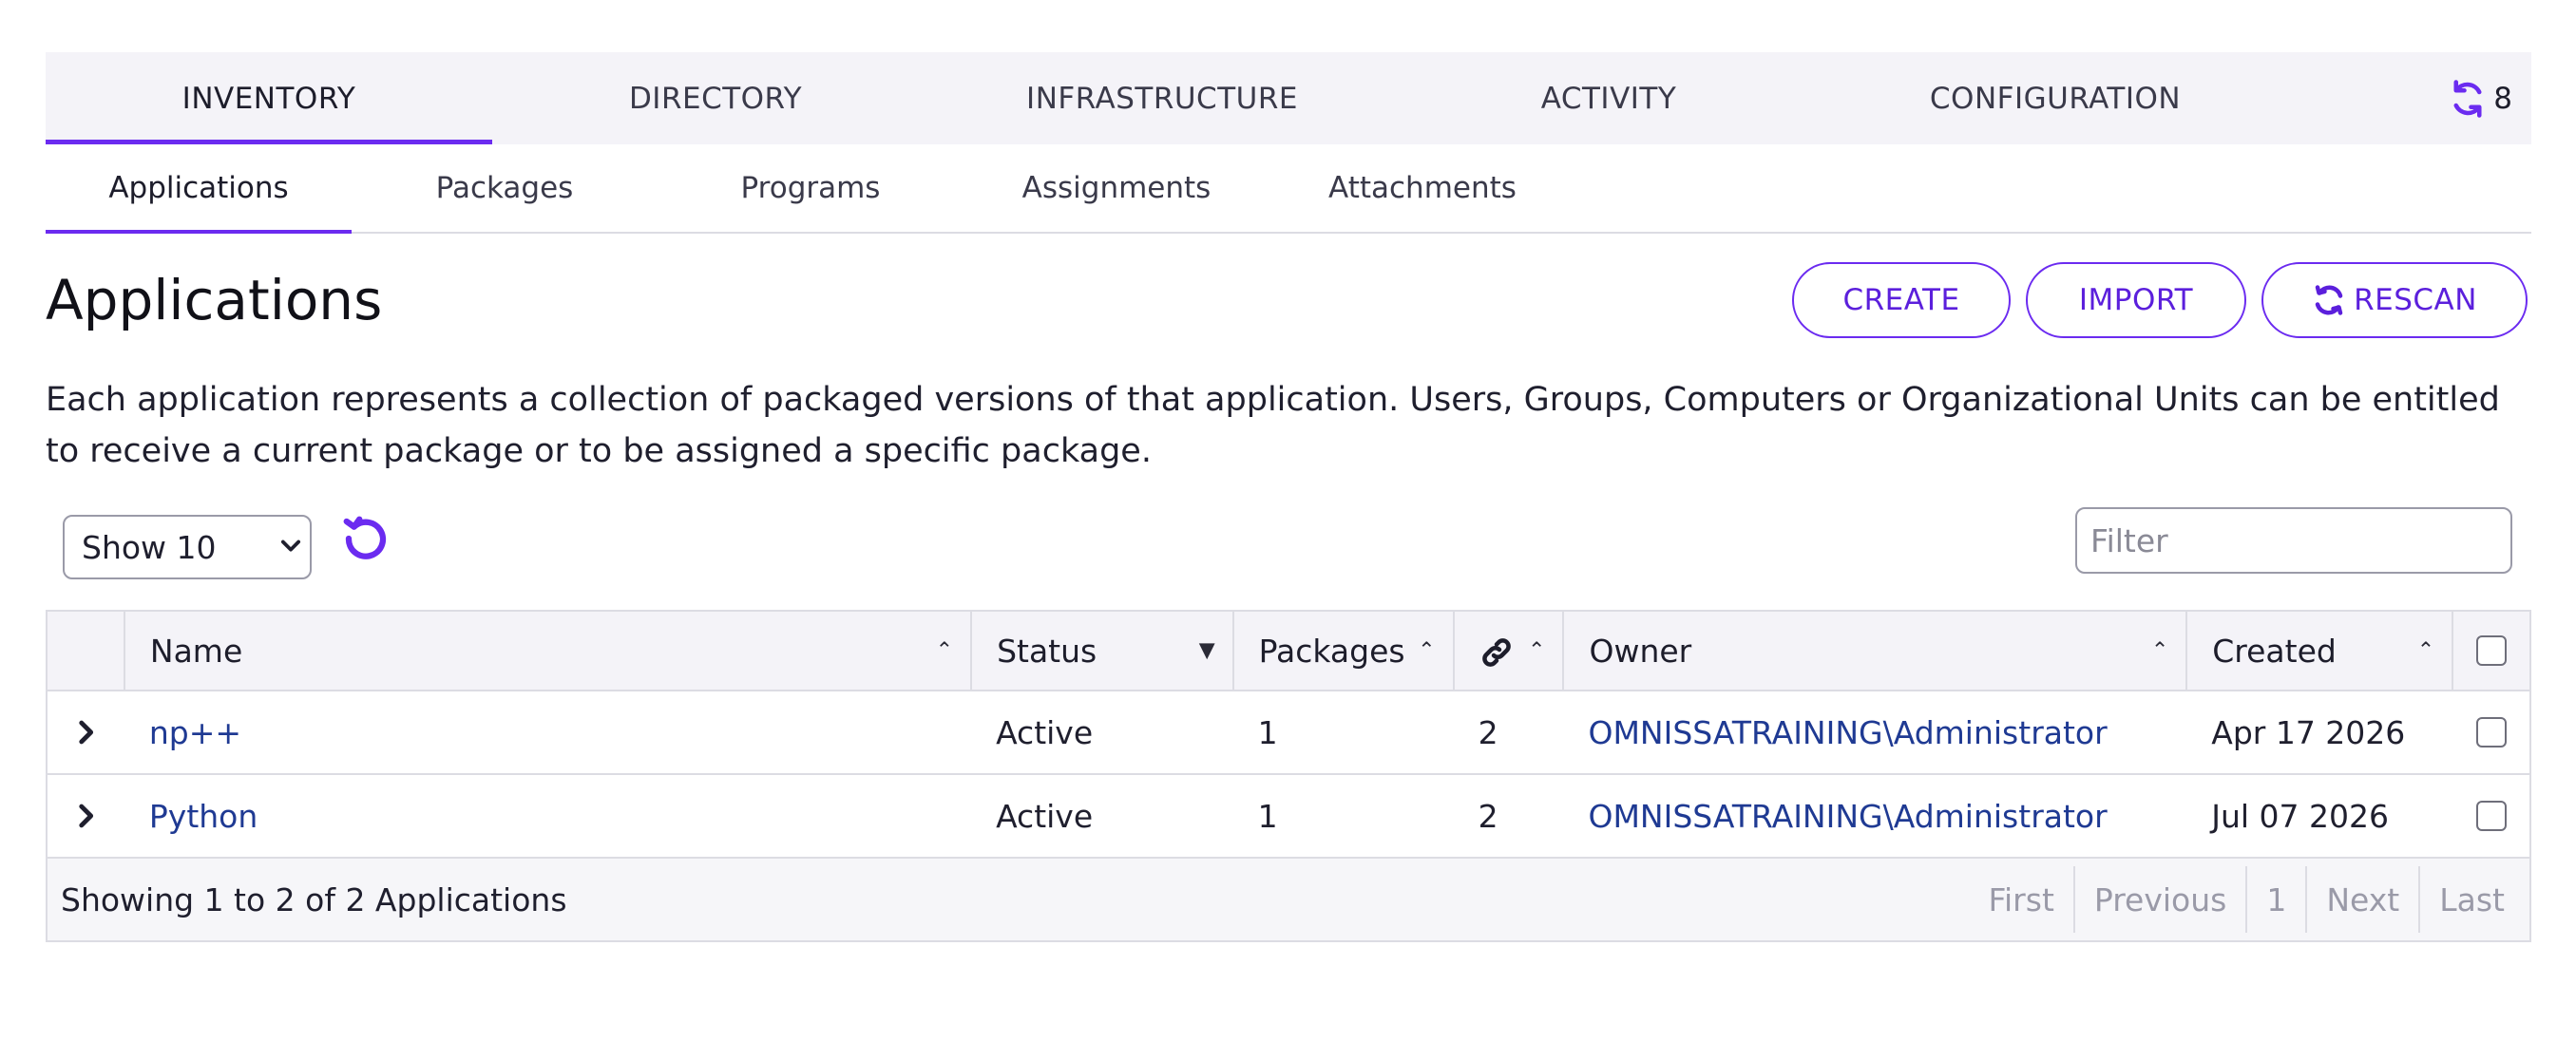 The image size is (2576, 1041). I want to click on select-all-column-header, so click(2491, 651).